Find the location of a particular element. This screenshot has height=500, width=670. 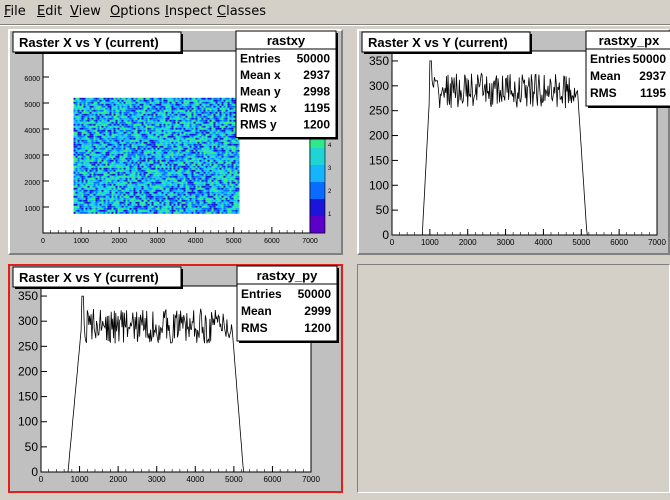

stats-value: 2998 is located at coordinates (316, 92).